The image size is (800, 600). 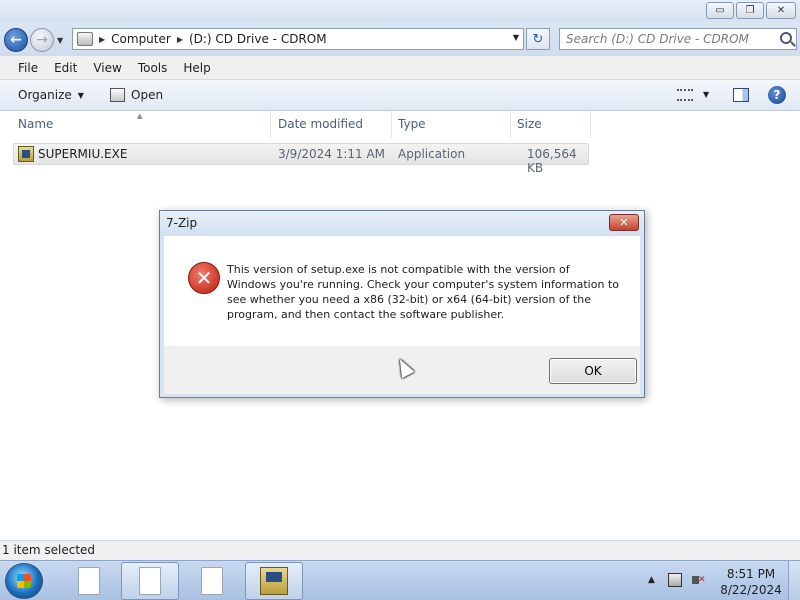 I want to click on status-bar: 1 item selected, so click(x=400, y=550).